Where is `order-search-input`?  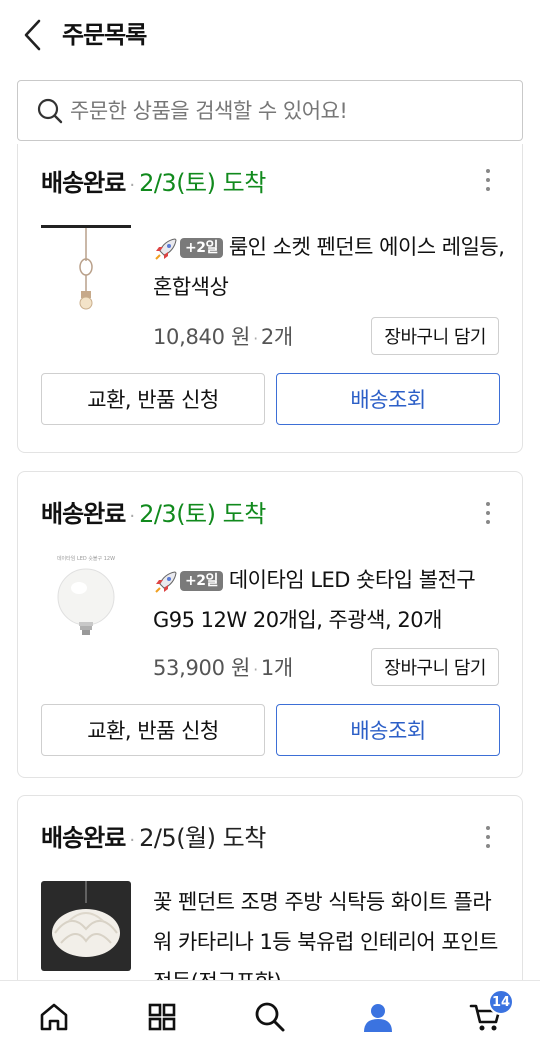
order-search-input is located at coordinates (290, 111).